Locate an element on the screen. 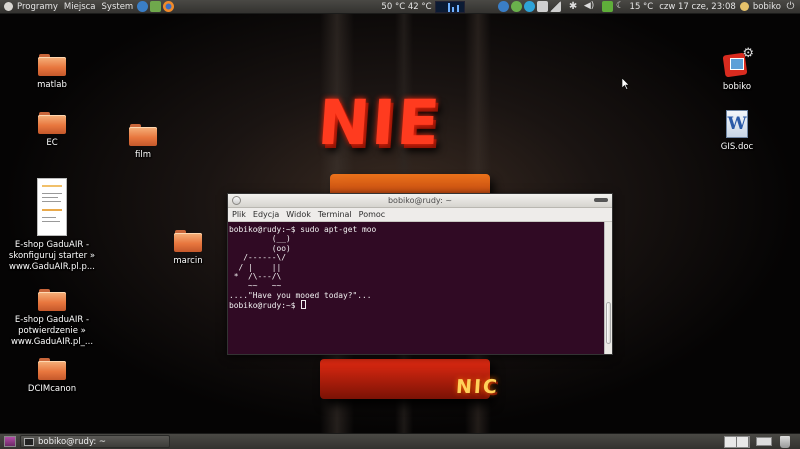  terminal-prompt: bobiko@rudy:~$ is located at coordinates (265, 306).